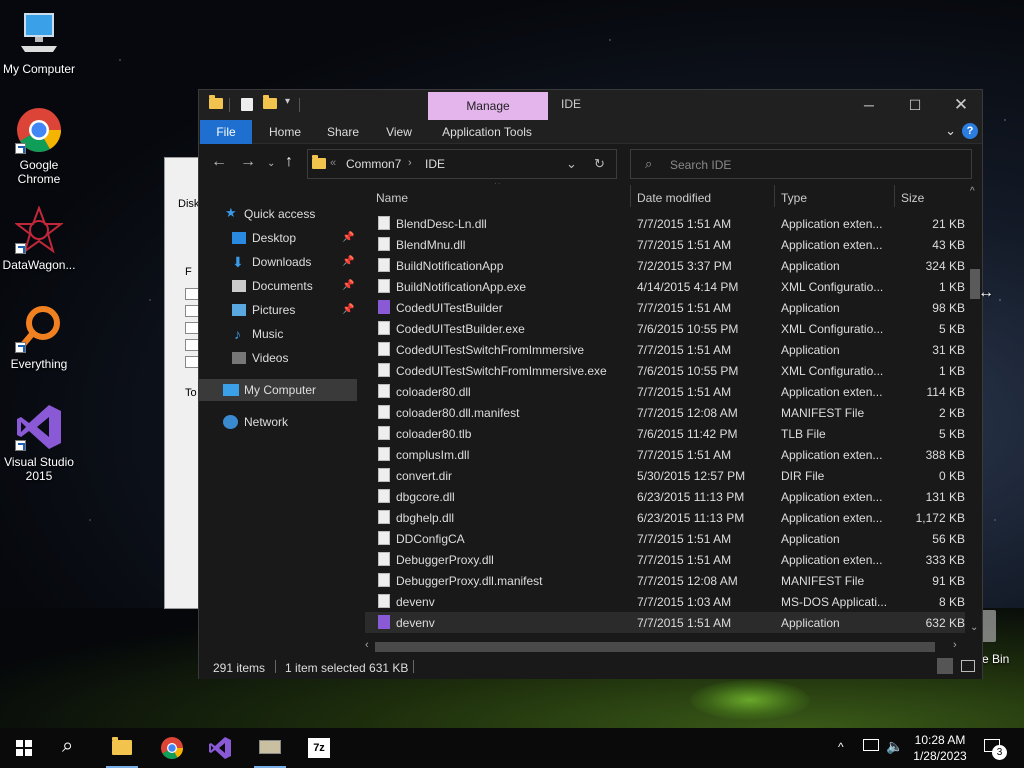 This screenshot has width=1024, height=768. Describe the element at coordinates (39, 338) in the screenshot. I see `desktop-icon-everything: Everything` at that location.